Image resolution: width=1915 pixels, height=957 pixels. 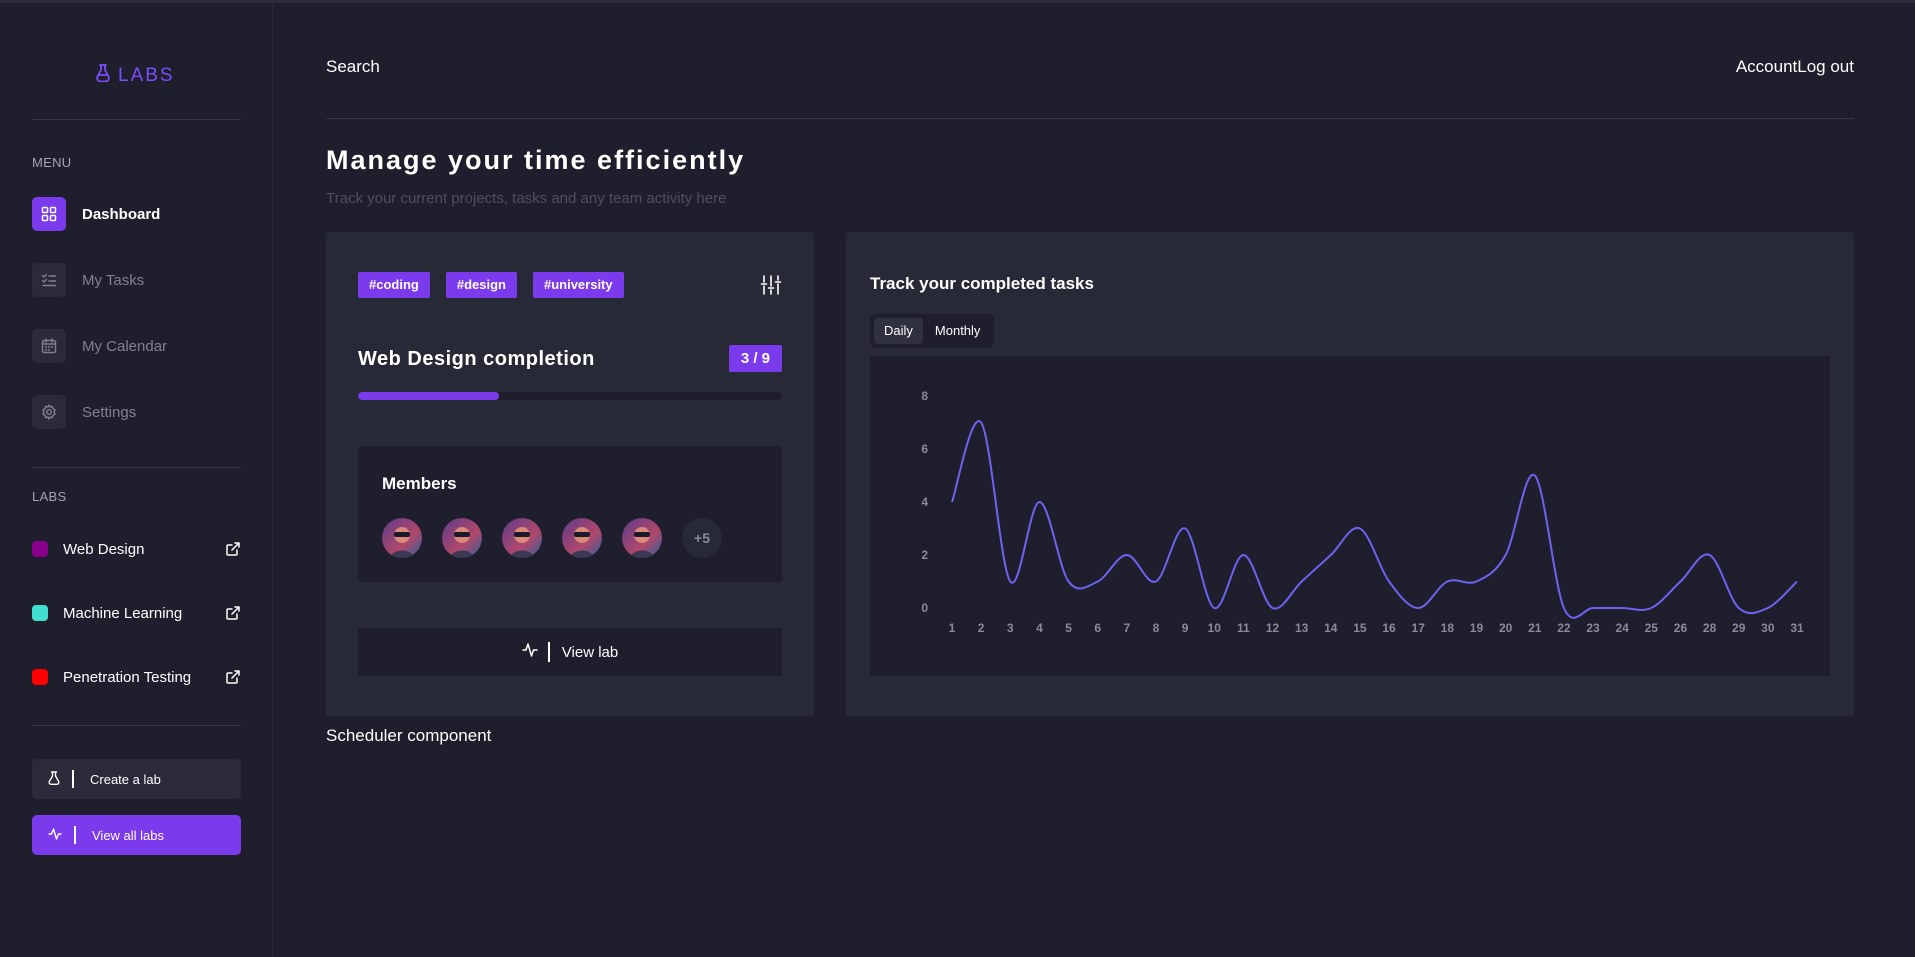 I want to click on sidebar-divider, so click(x=136, y=467).